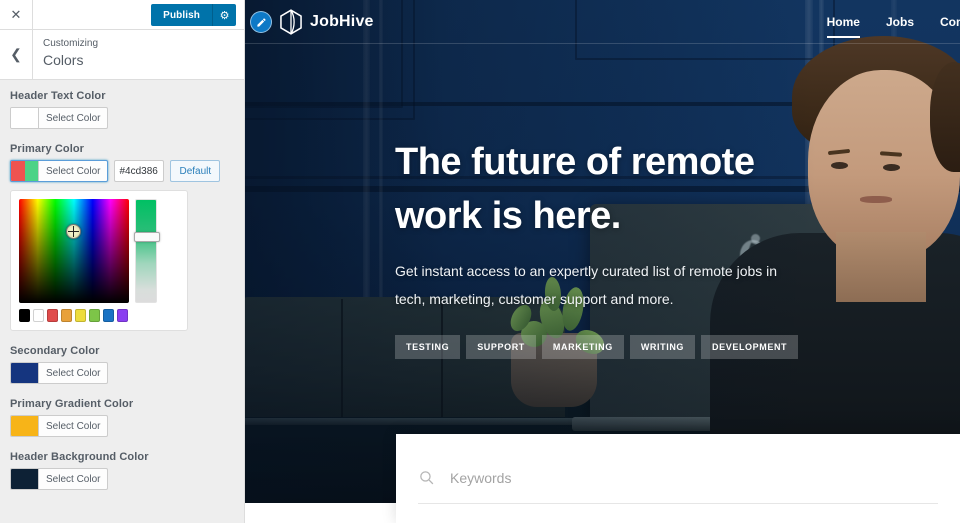 This screenshot has width=960, height=523. What do you see at coordinates (582, 347) in the screenshot?
I see `tag-marketing: MARKETING` at bounding box center [582, 347].